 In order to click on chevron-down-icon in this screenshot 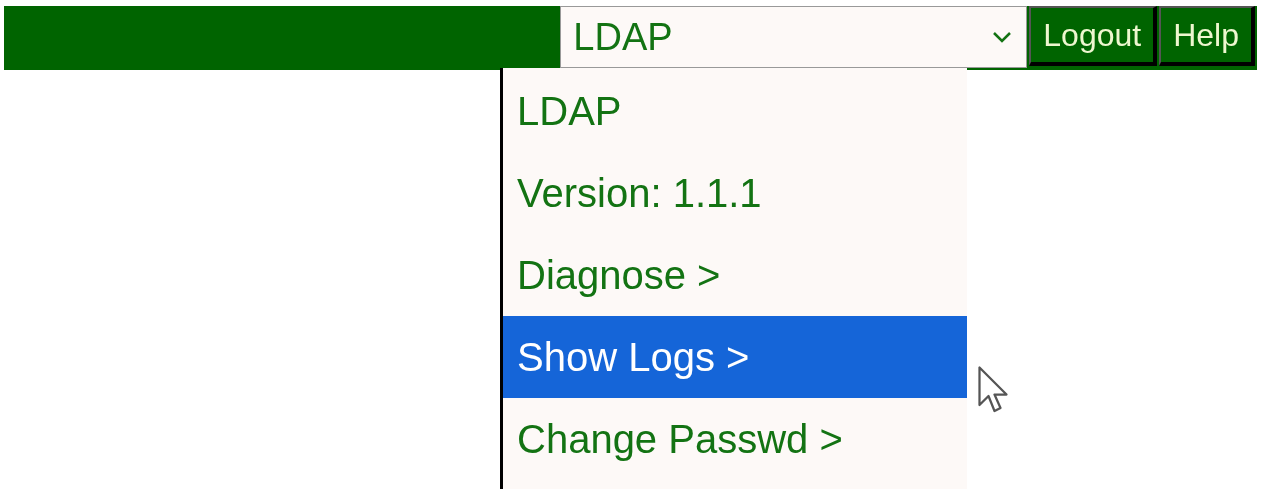, I will do `click(1002, 37)`.